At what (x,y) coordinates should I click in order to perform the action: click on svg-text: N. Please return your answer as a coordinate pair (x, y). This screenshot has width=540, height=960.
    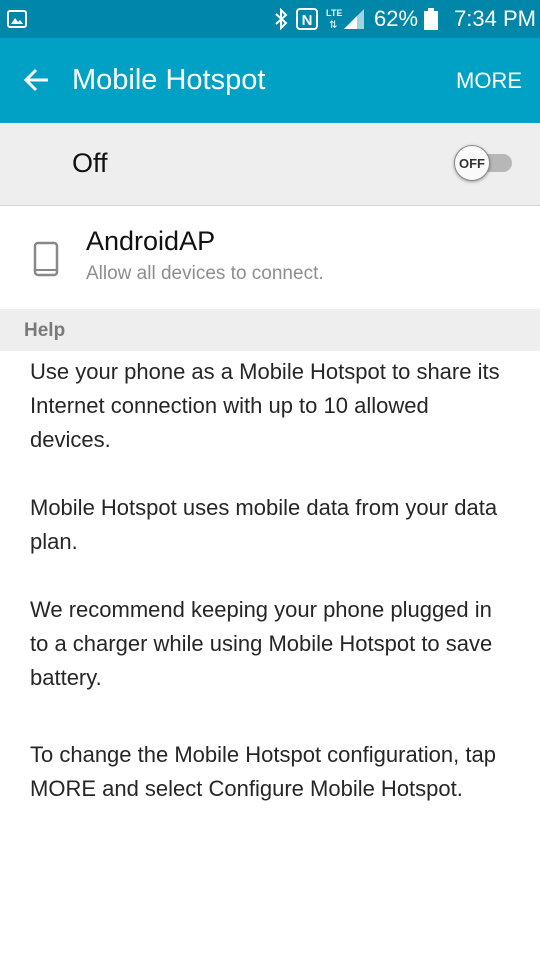
    Looking at the image, I should click on (307, 20).